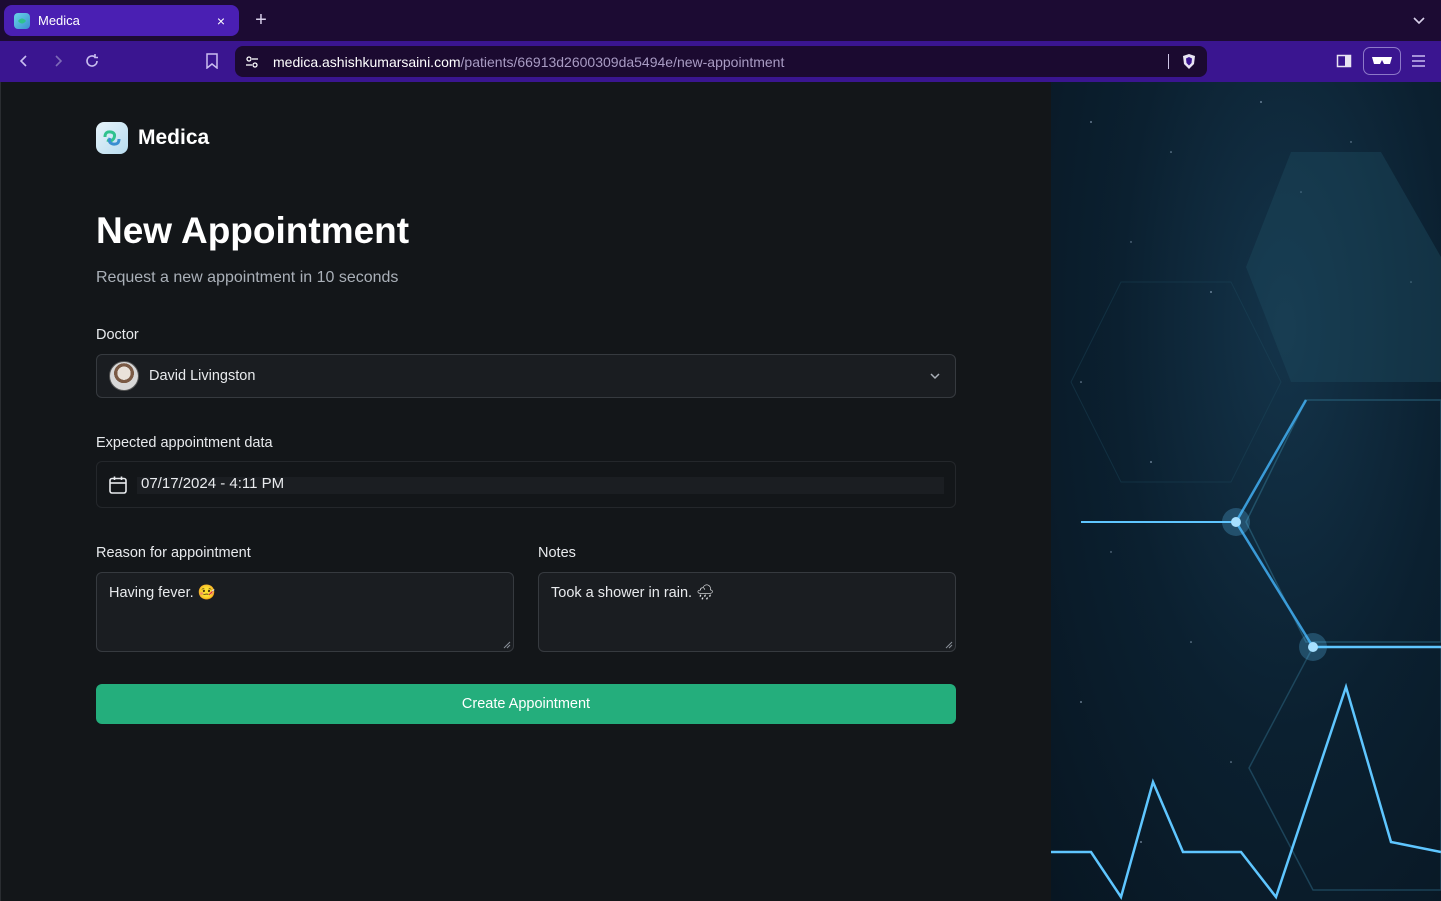  Describe the element at coordinates (1189, 61) in the screenshot. I see `brave-shield-icon` at that location.